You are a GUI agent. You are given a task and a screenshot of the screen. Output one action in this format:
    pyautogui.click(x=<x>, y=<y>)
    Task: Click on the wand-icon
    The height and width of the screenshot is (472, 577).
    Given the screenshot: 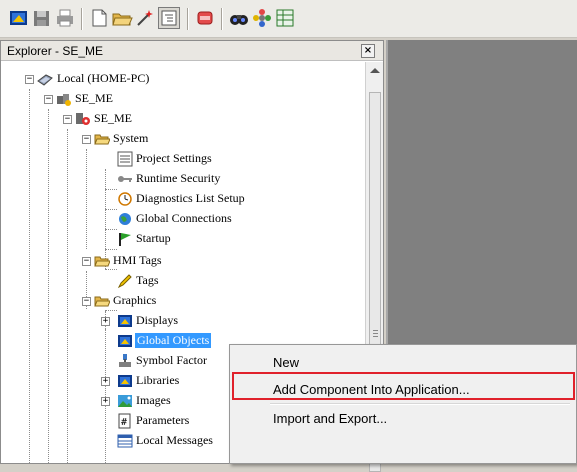 What is the action you would take?
    pyautogui.click(x=145, y=18)
    